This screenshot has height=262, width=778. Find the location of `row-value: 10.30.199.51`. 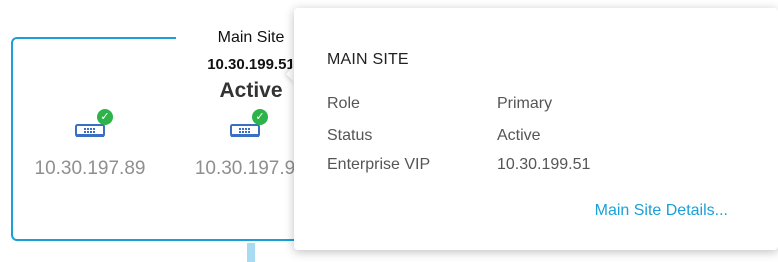

row-value: 10.30.199.51 is located at coordinates (544, 164).